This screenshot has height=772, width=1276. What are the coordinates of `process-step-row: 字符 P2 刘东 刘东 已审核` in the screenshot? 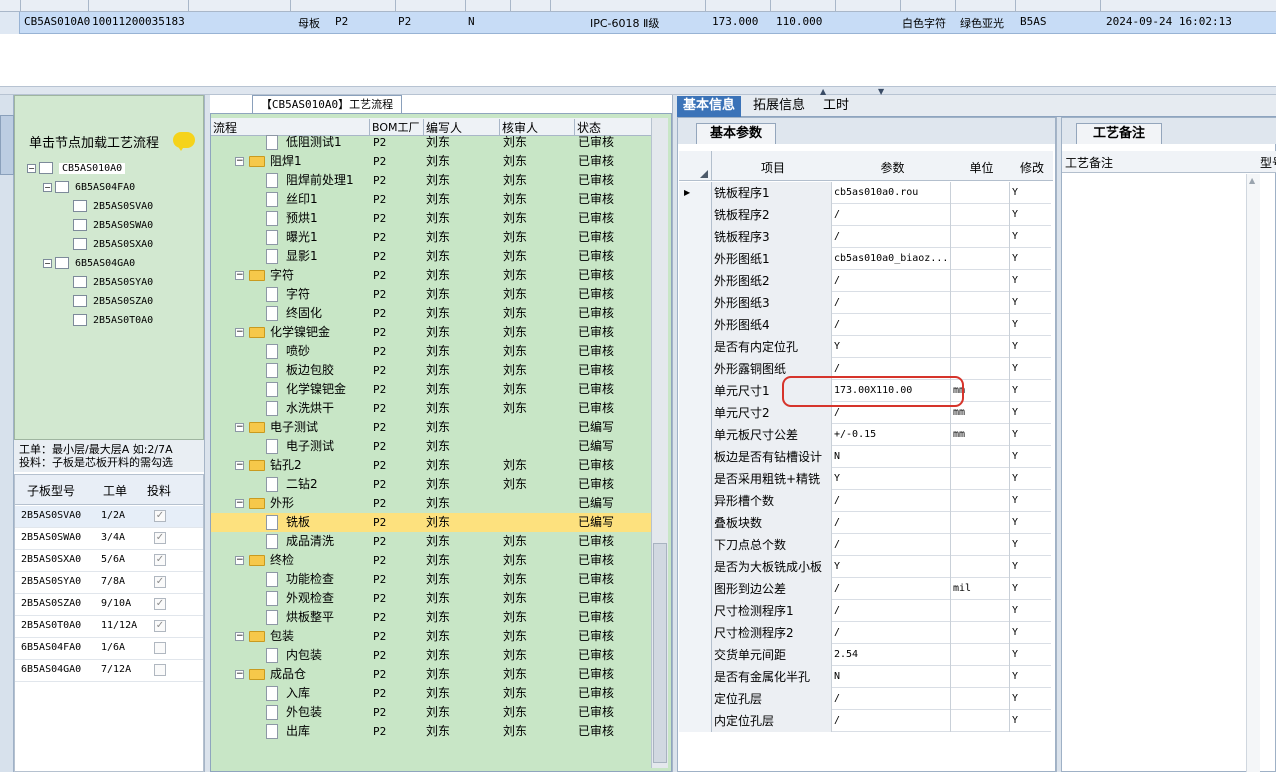 It's located at (431, 294).